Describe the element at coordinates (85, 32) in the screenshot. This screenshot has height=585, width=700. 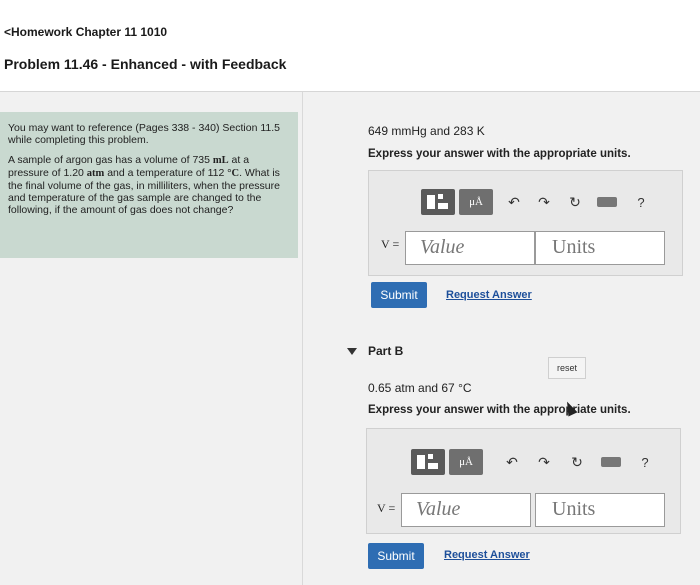
I see `back-to-homework-link: <Homework Chapter 11 1010` at that location.